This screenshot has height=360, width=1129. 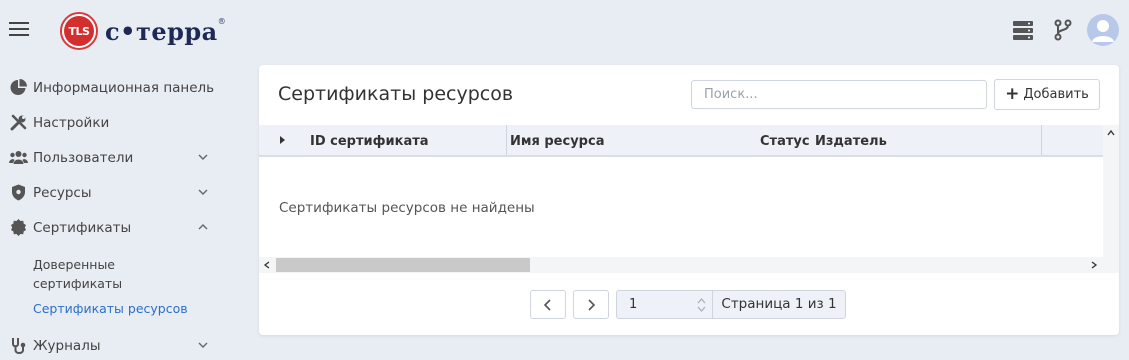 I want to click on logo: TLS с•терра®, so click(x=143, y=31).